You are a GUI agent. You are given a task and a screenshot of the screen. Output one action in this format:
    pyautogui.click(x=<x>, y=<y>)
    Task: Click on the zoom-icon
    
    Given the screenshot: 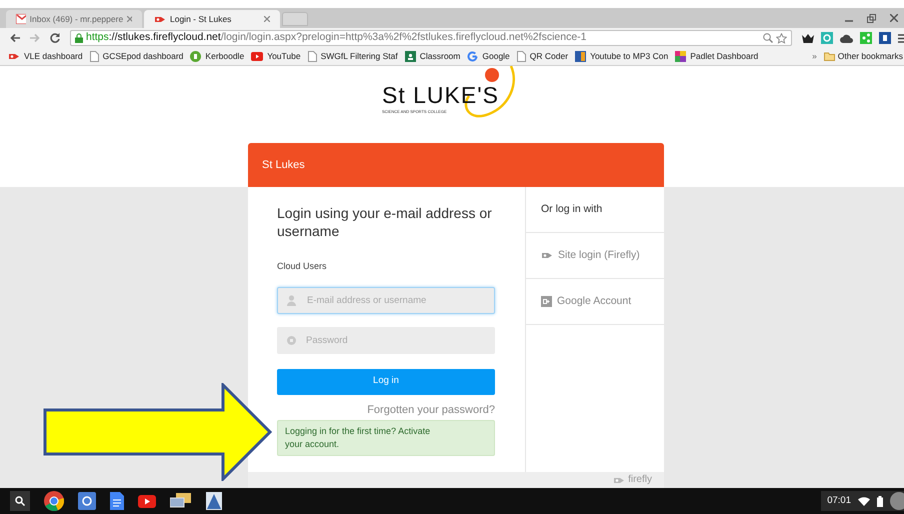 What is the action you would take?
    pyautogui.click(x=768, y=38)
    